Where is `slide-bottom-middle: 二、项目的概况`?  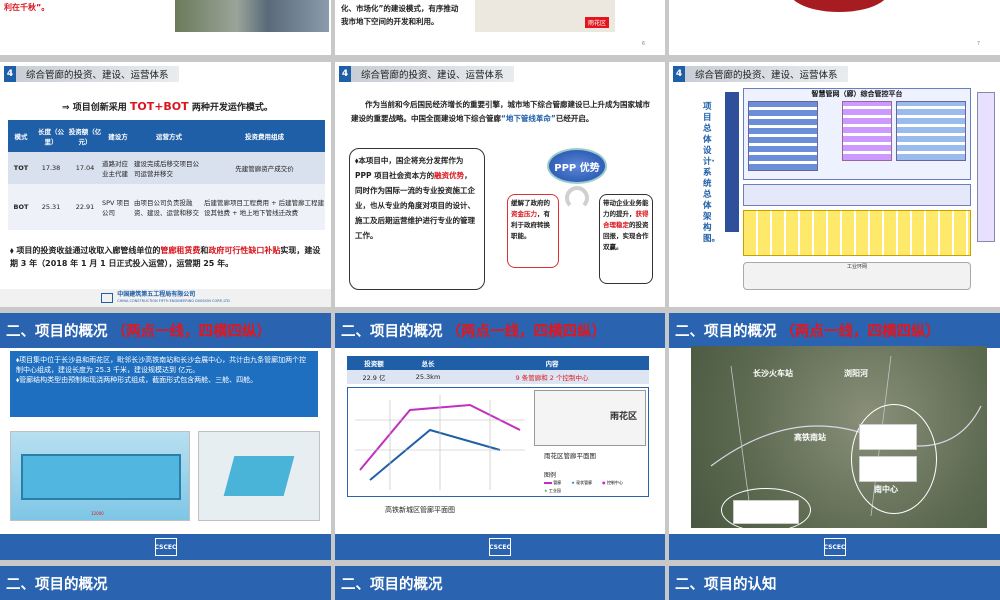 slide-bottom-middle: 二、项目的概况 is located at coordinates (500, 583).